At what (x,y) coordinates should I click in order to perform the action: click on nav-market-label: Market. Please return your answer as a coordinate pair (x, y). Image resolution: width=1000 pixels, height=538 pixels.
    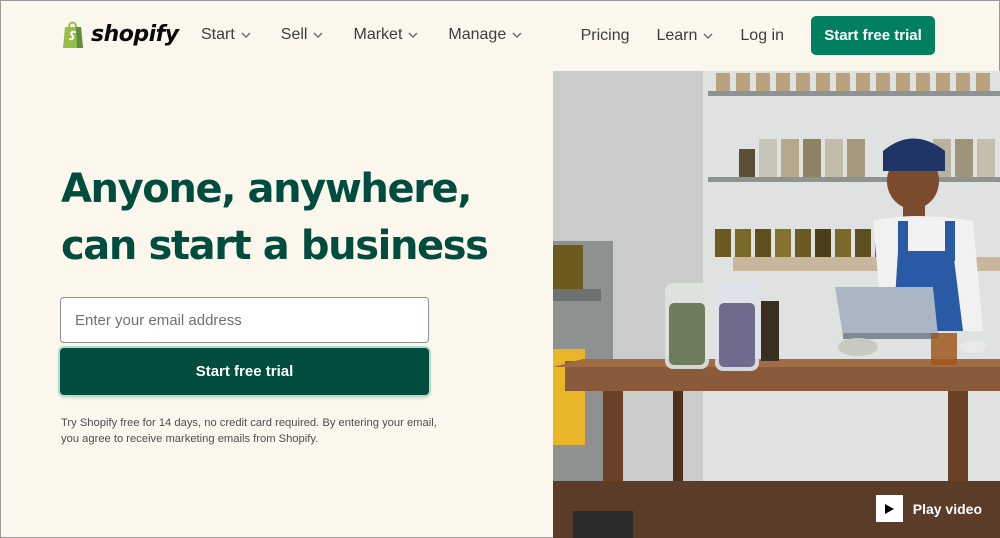
    Looking at the image, I should click on (378, 34).